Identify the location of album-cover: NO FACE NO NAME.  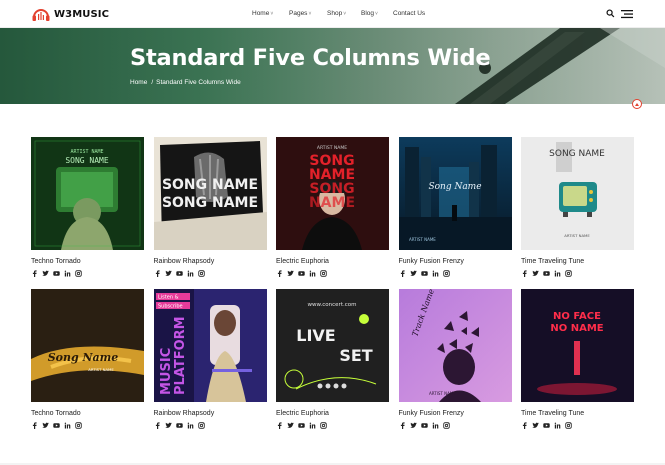
(577, 345).